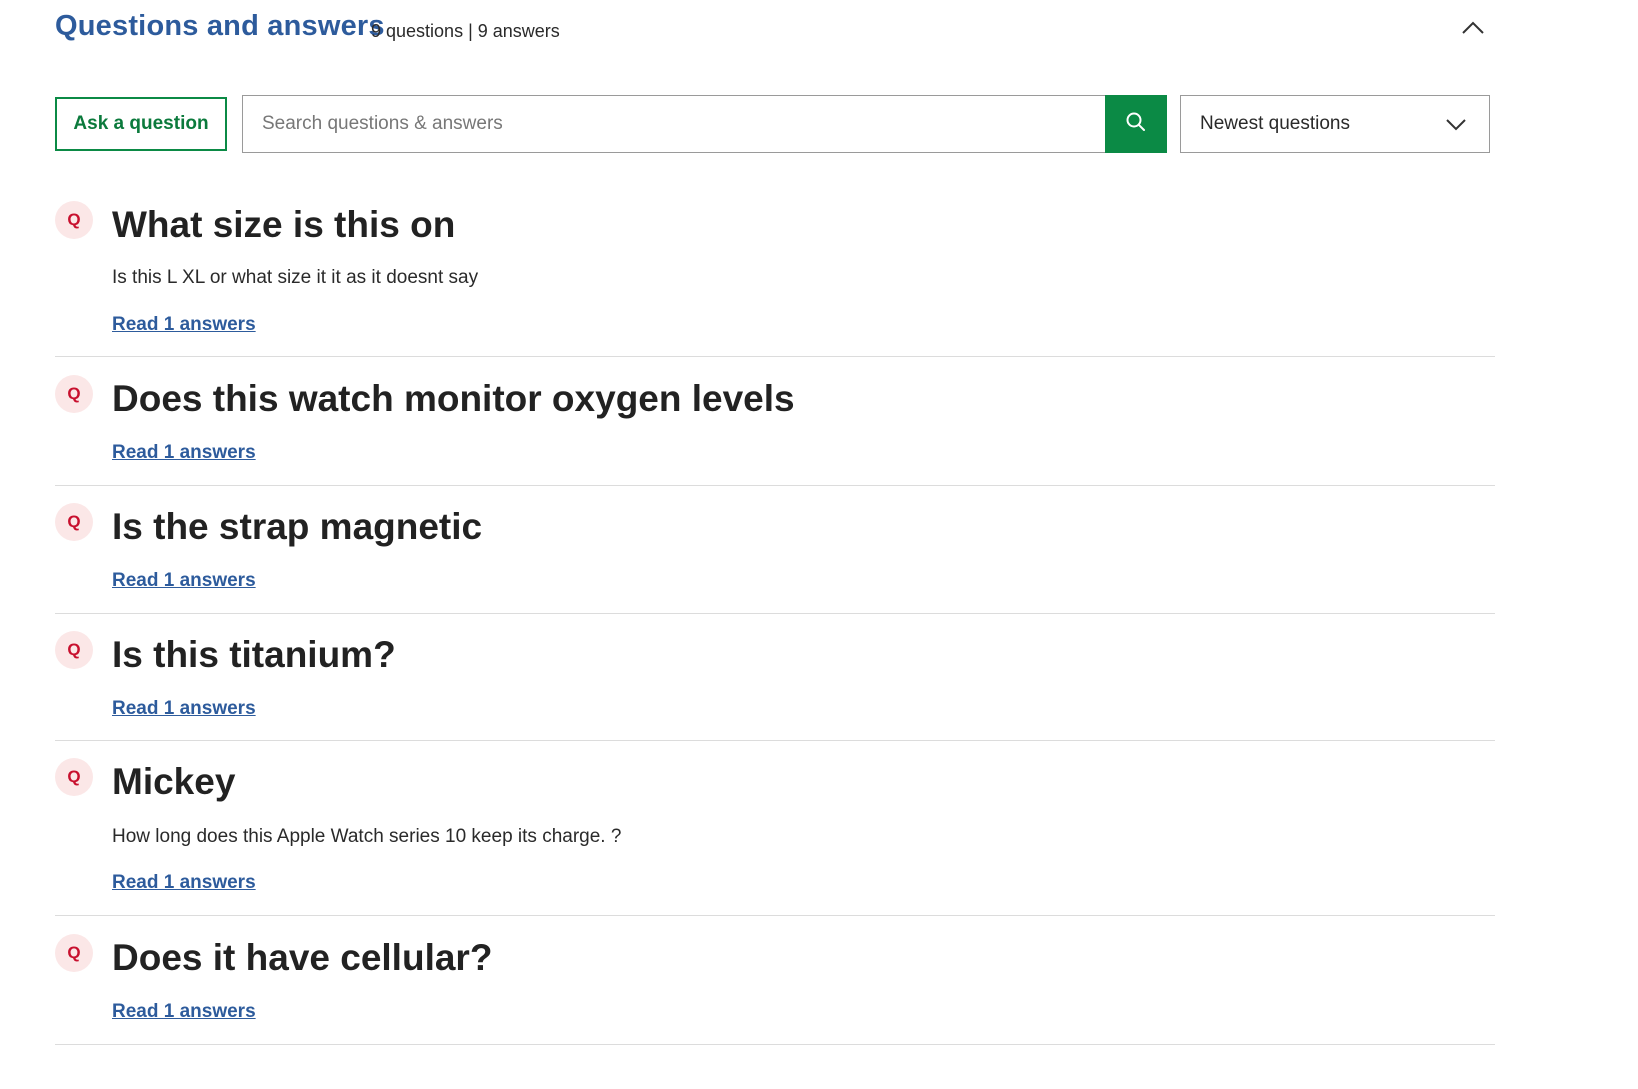  What do you see at coordinates (220, 26) in the screenshot?
I see `section-title: Questions and answers` at bounding box center [220, 26].